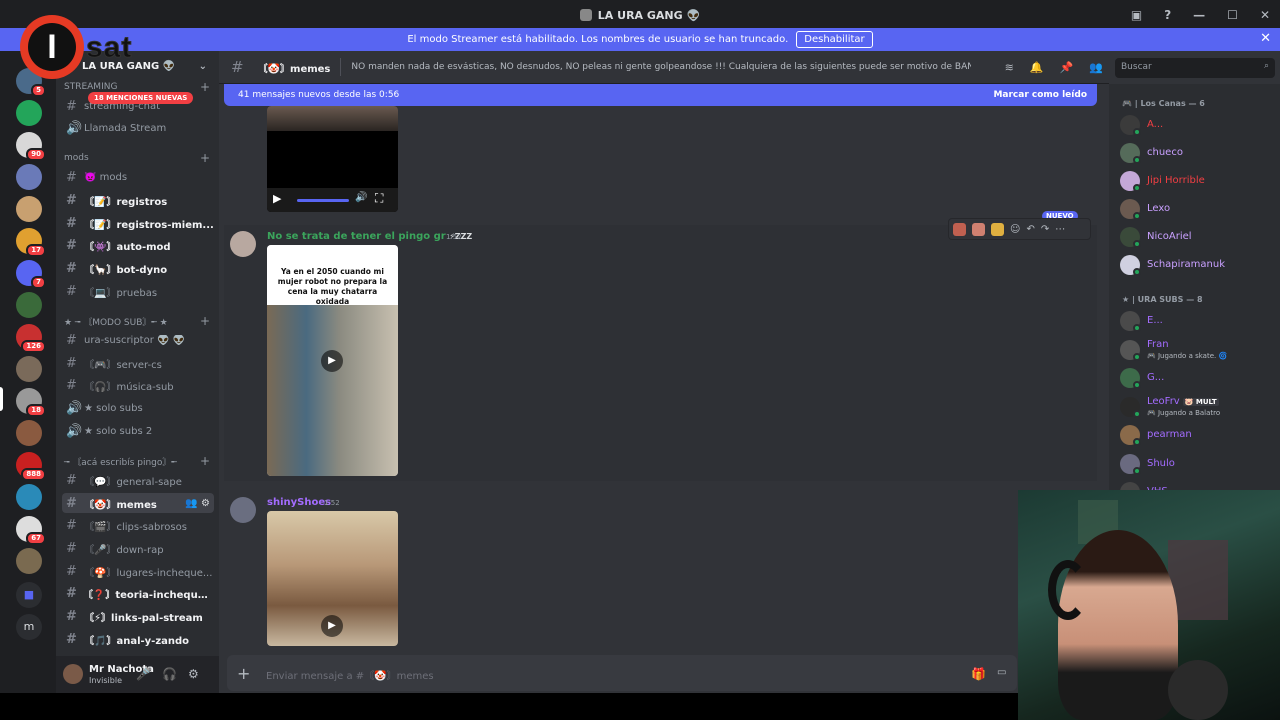  Describe the element at coordinates (350, 674) in the screenshot. I see `message-input: Enviar mensaje a #〘🤡〙memes` at that location.